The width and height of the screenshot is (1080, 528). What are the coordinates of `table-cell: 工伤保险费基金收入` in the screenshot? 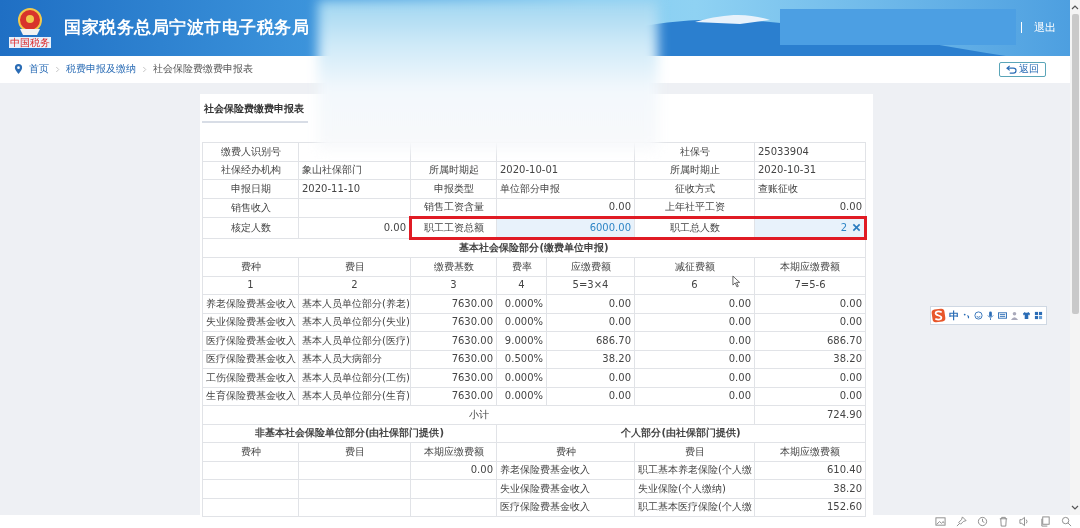 It's located at (250, 377).